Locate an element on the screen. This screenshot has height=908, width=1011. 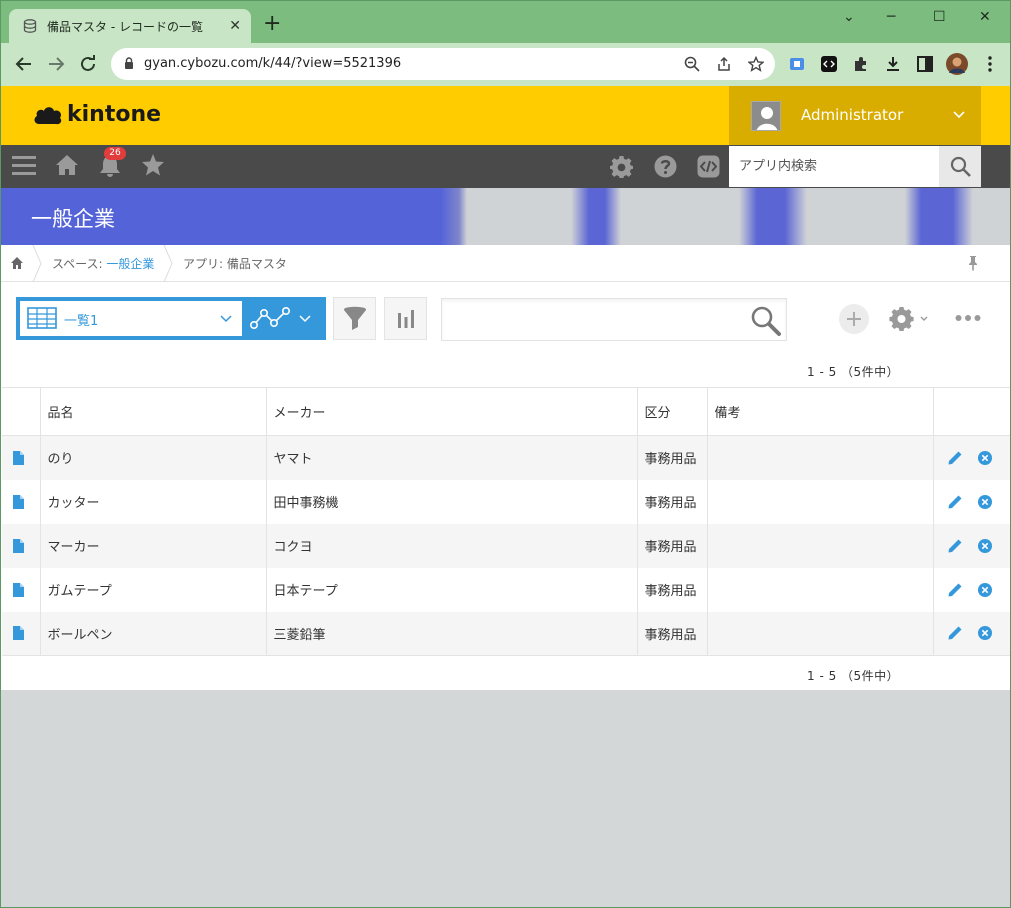
view-name: 一覧1 is located at coordinates (81, 321).